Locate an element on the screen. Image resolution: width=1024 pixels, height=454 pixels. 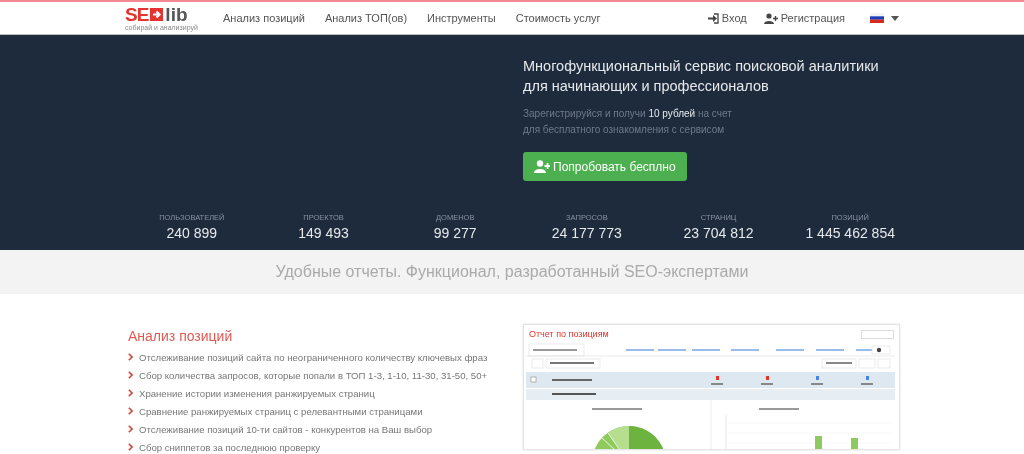
stat-value: 99 277 is located at coordinates (455, 233).